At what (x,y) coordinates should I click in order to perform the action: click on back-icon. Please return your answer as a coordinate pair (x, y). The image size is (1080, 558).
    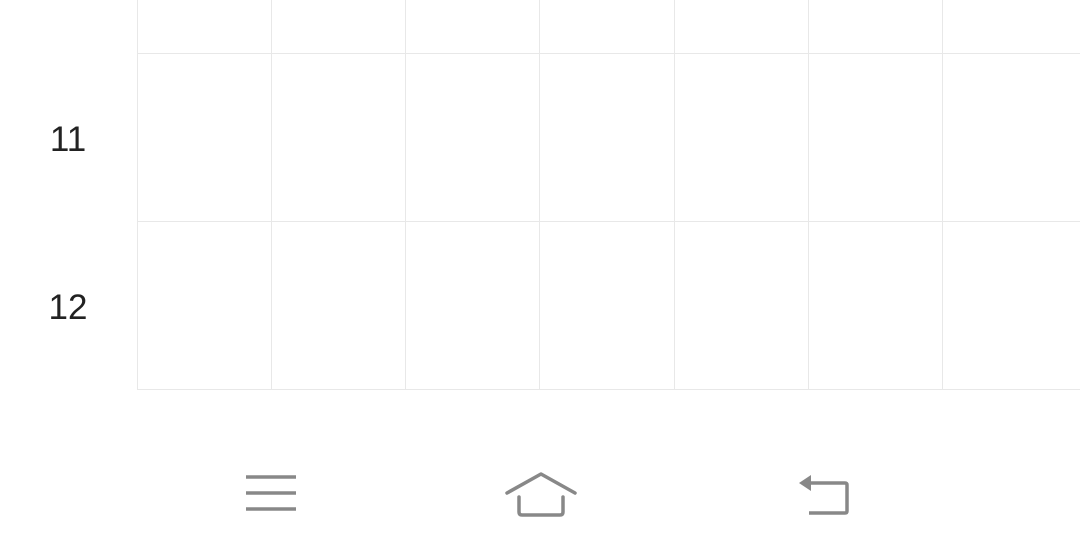
    Looking at the image, I should click on (824, 495).